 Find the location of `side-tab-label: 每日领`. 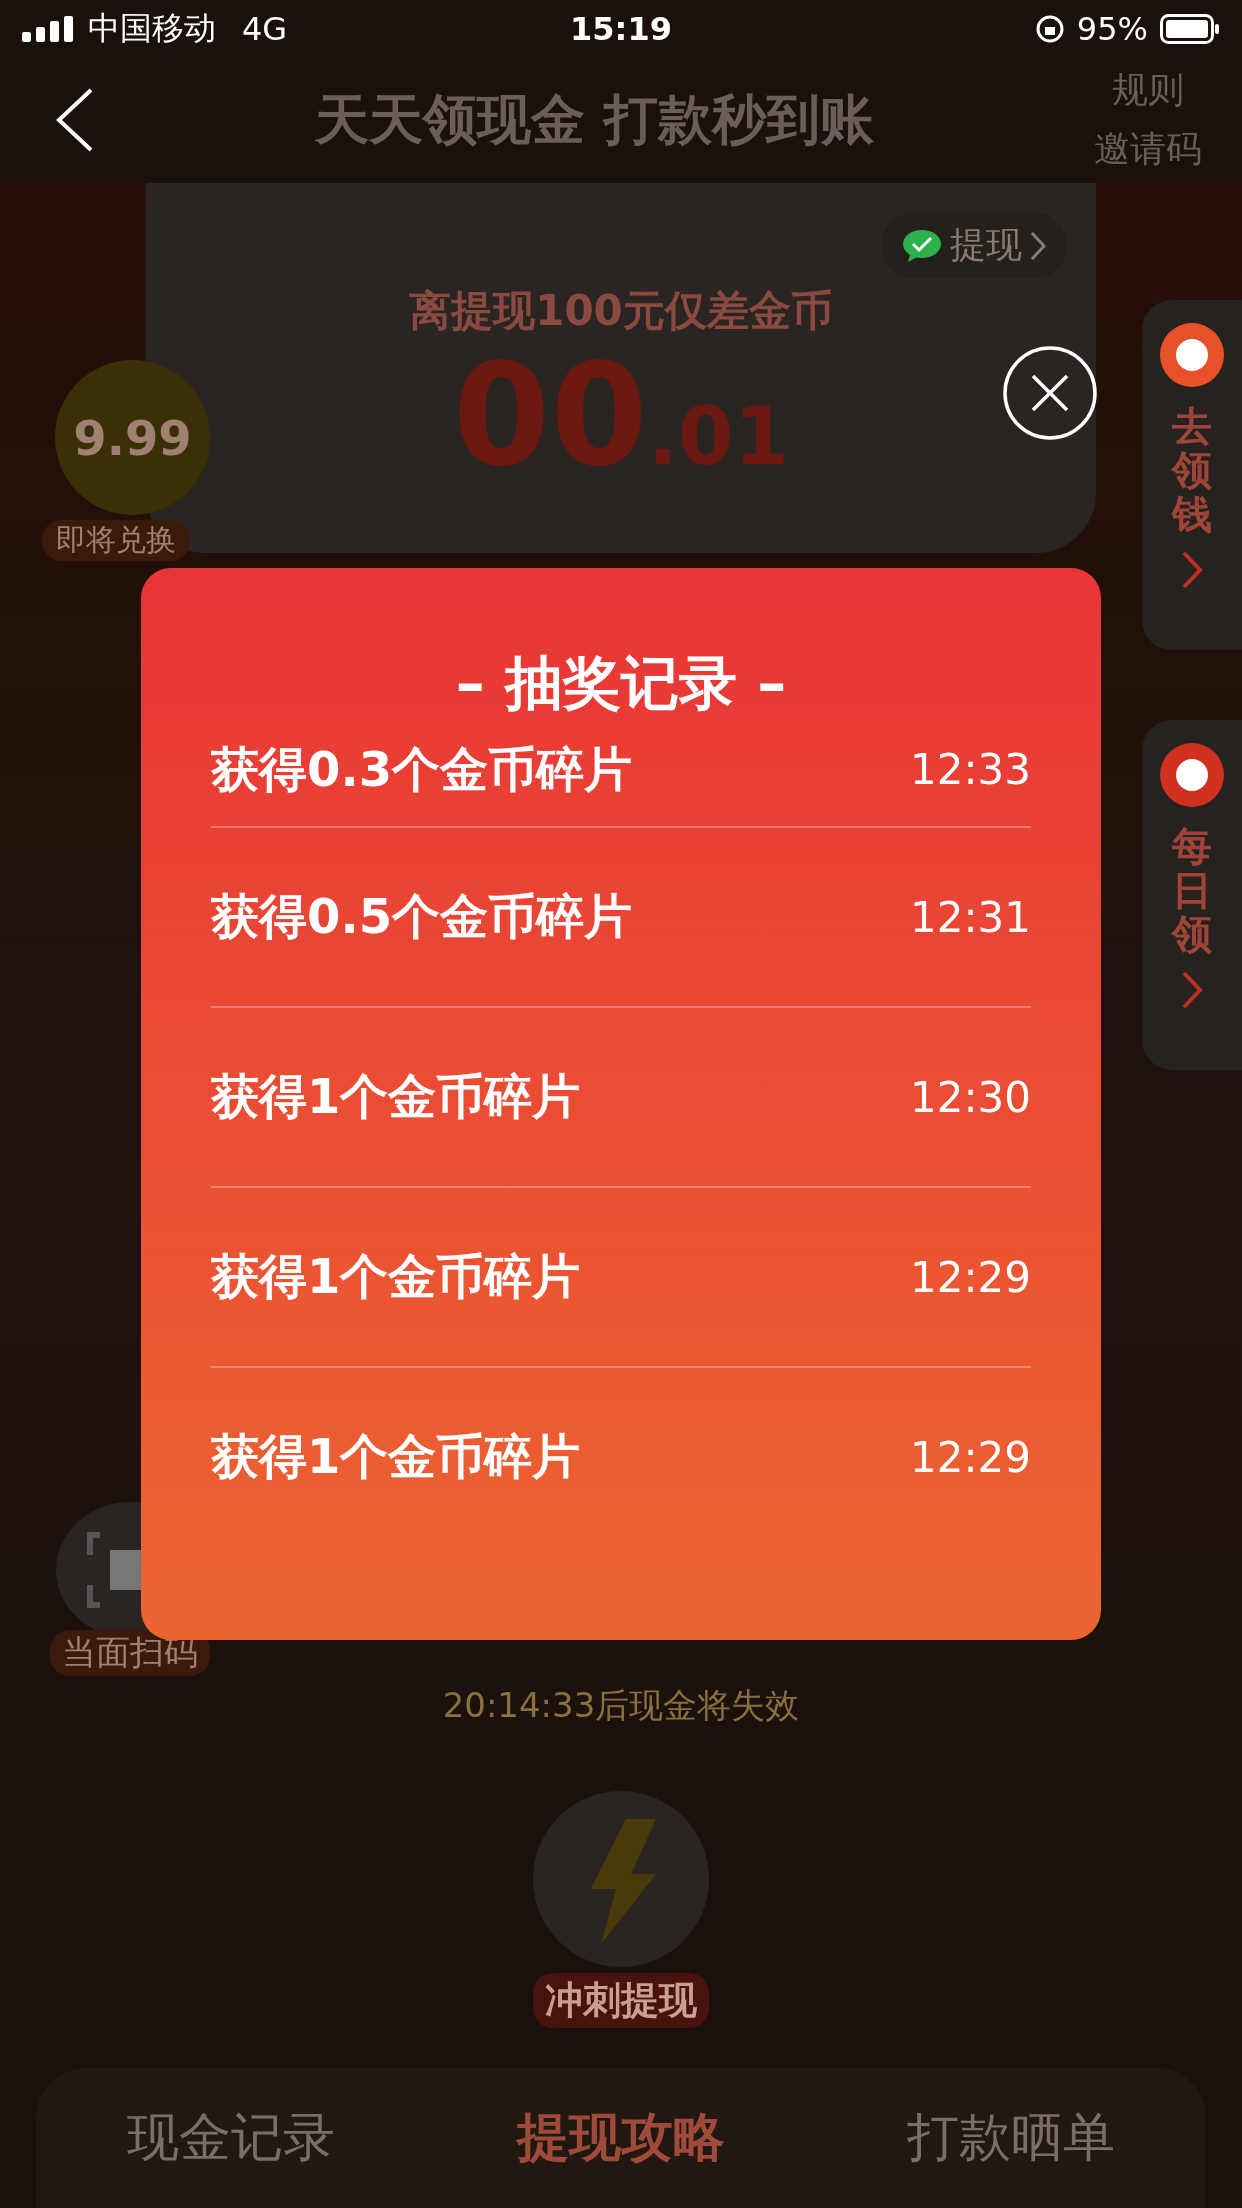

side-tab-label: 每日领 is located at coordinates (1192, 890).